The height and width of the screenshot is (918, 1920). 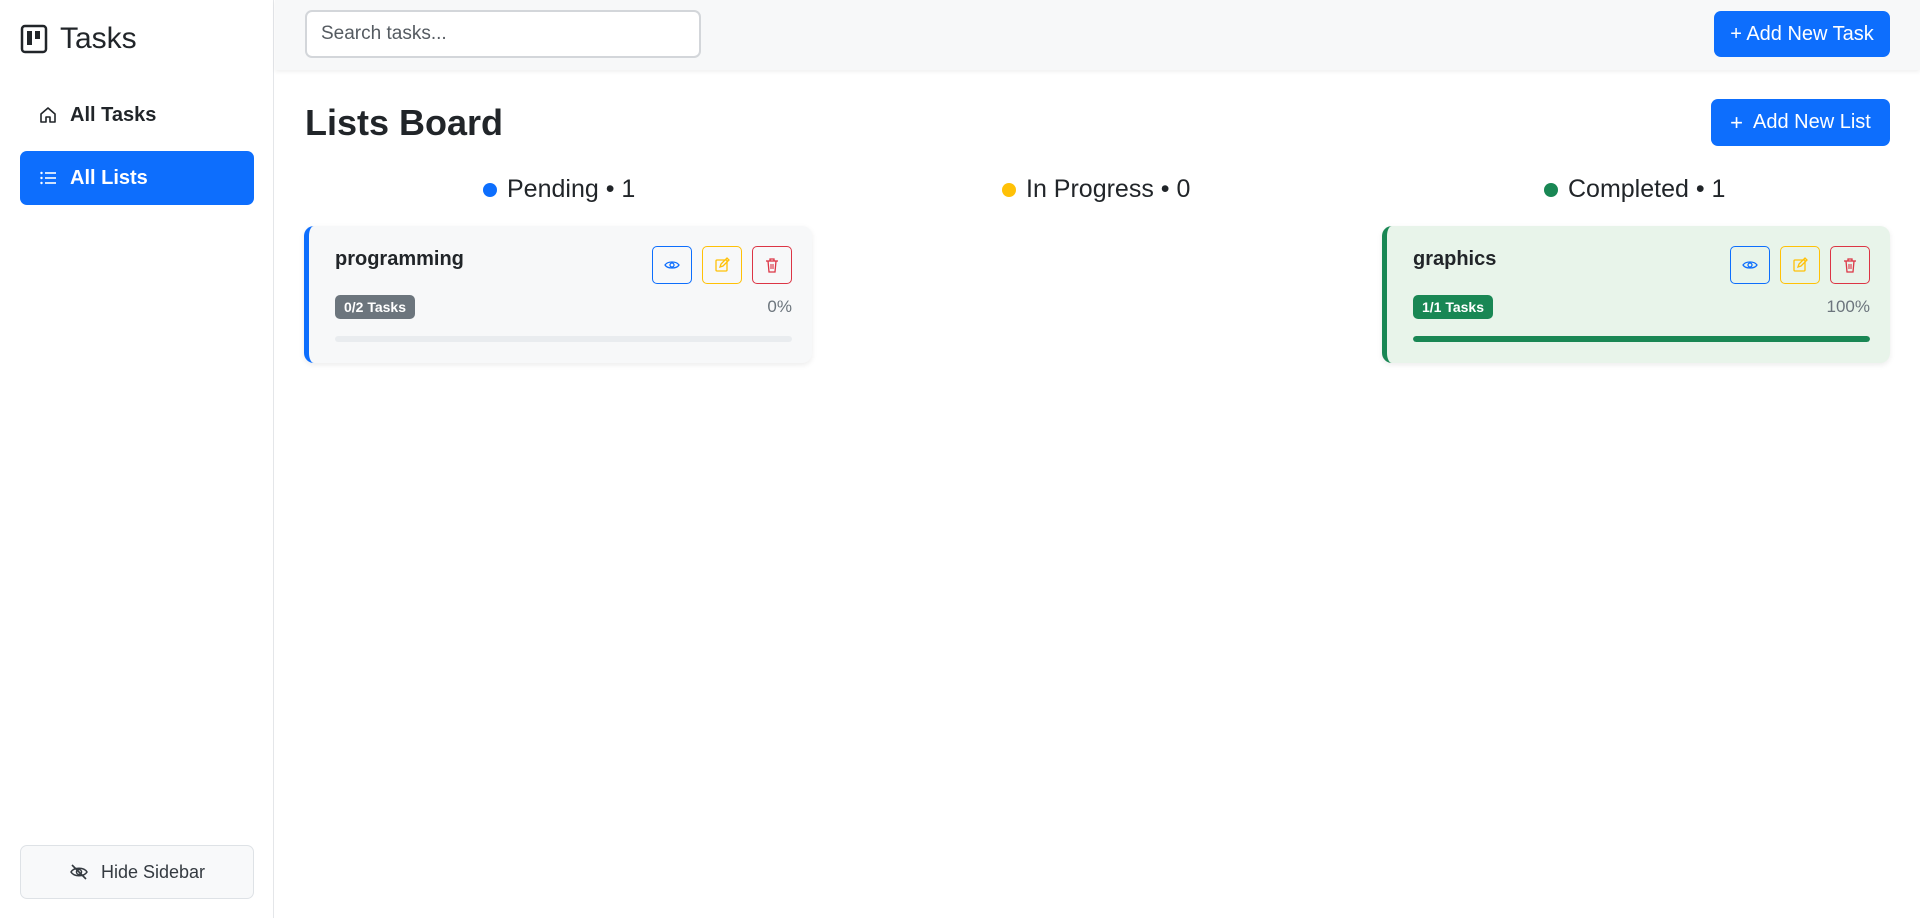 What do you see at coordinates (98, 38) in the screenshot?
I see `brand-title: Tasks` at bounding box center [98, 38].